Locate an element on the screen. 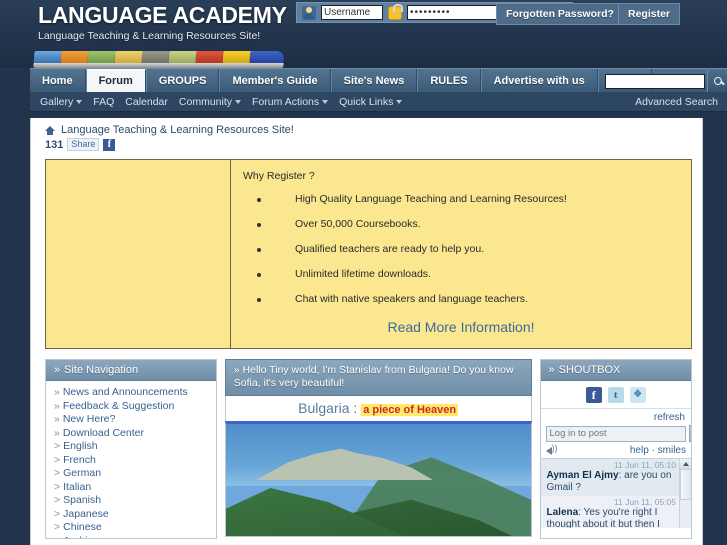  subnav-item-gallery: Gallery is located at coordinates (61, 102).